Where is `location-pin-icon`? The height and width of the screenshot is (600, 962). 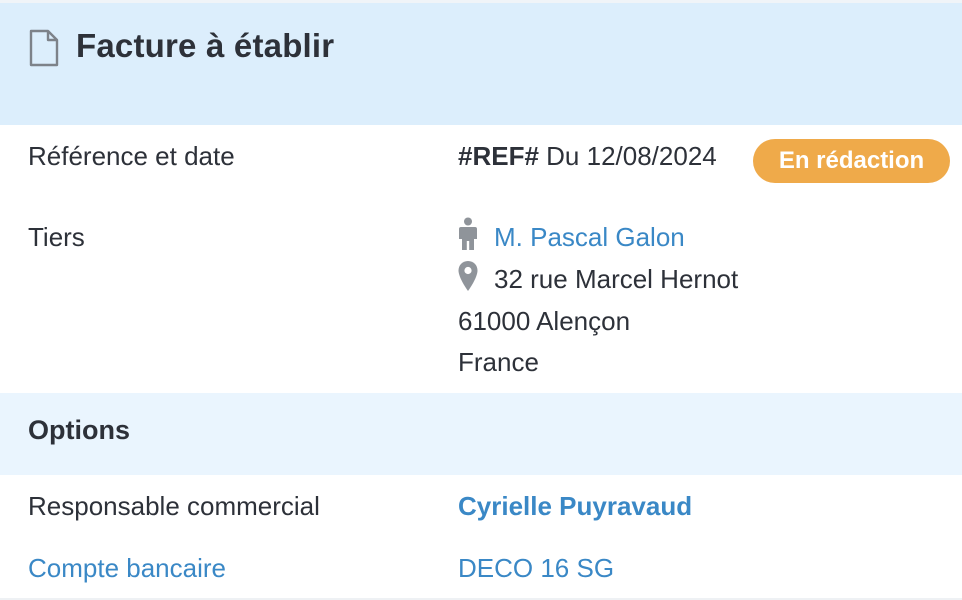 location-pin-icon is located at coordinates (468, 276).